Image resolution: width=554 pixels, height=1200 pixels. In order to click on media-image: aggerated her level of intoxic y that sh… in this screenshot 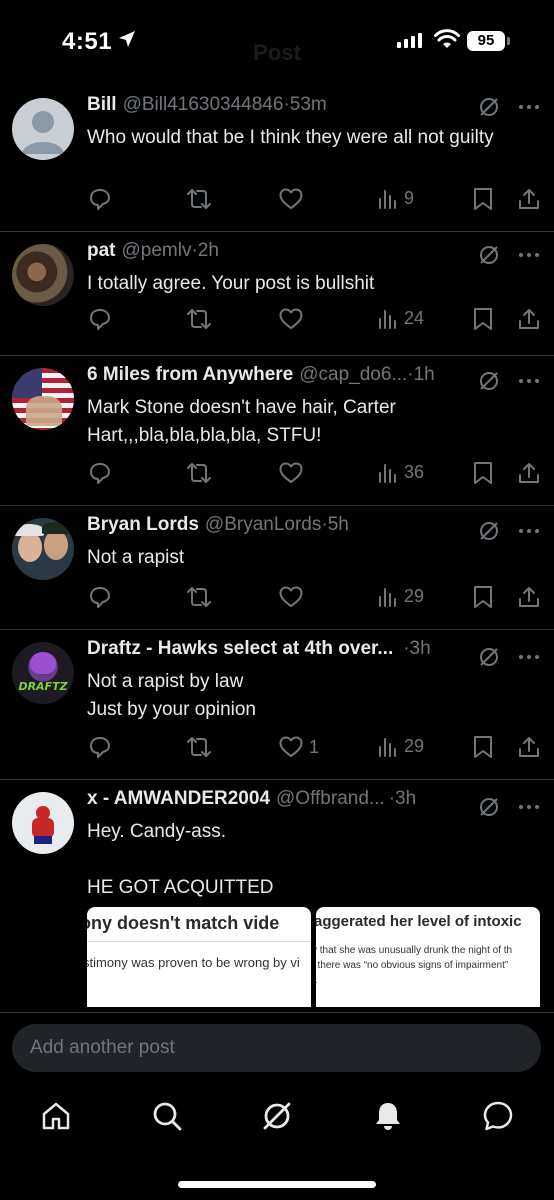, I will do `click(428, 957)`.